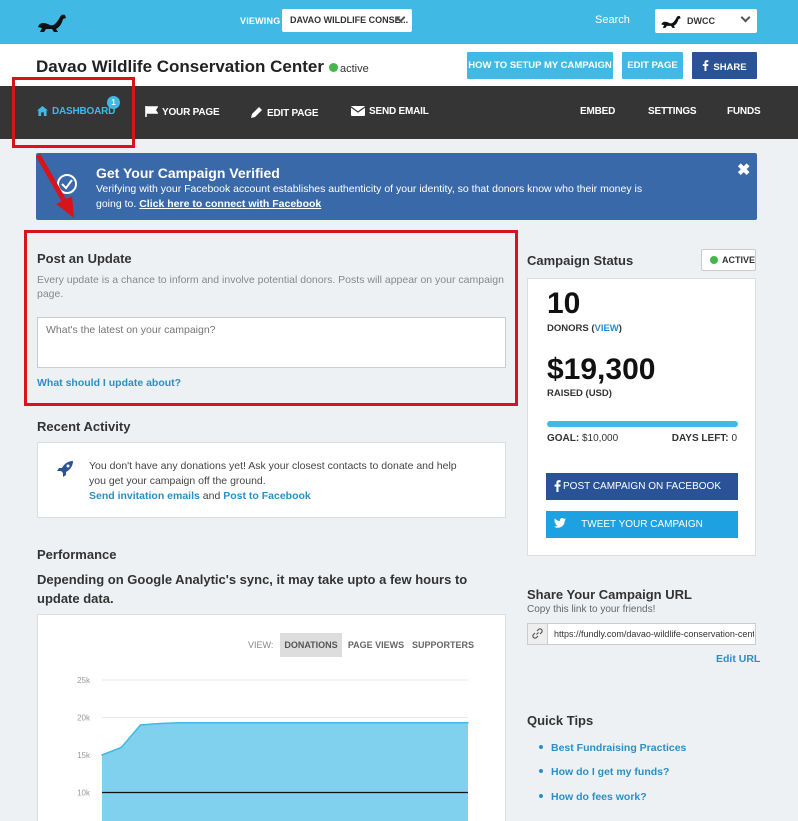 Image resolution: width=798 pixels, height=821 pixels. I want to click on tab-page-views: PAGE VIEWS, so click(376, 645).